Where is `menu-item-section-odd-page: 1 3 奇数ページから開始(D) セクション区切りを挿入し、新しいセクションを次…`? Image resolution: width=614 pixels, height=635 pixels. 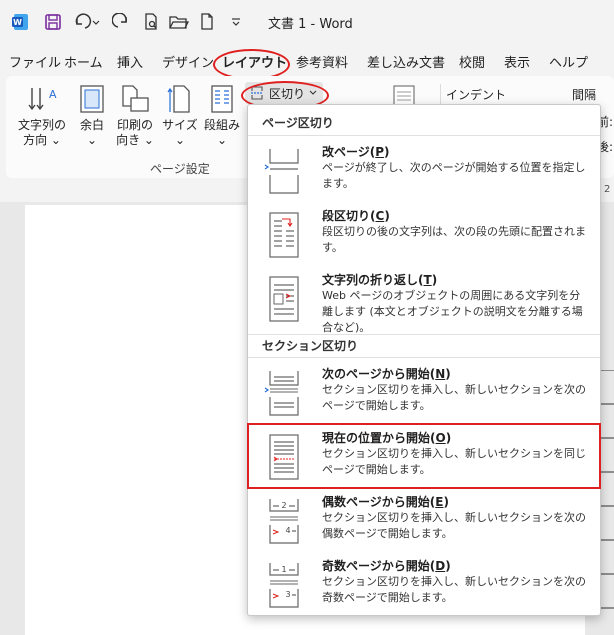
menu-item-section-odd-page: 1 3 奇数ページから開始(D) セクション区切りを挿入し、新しいセクションを次… is located at coordinates (424, 586).